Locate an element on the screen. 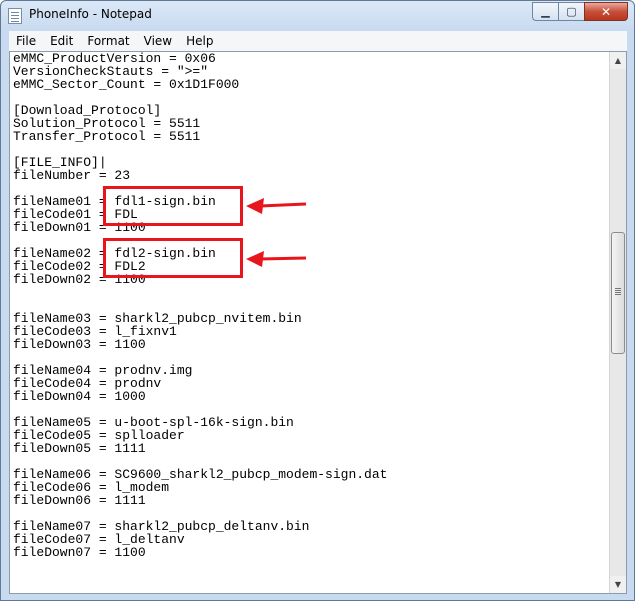 The image size is (635, 601). scroll-thumb is located at coordinates (618, 293).